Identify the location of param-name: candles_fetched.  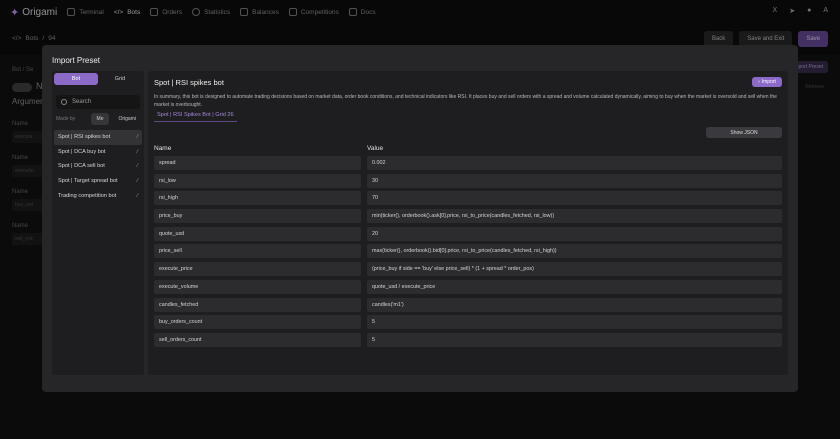
(257, 304).